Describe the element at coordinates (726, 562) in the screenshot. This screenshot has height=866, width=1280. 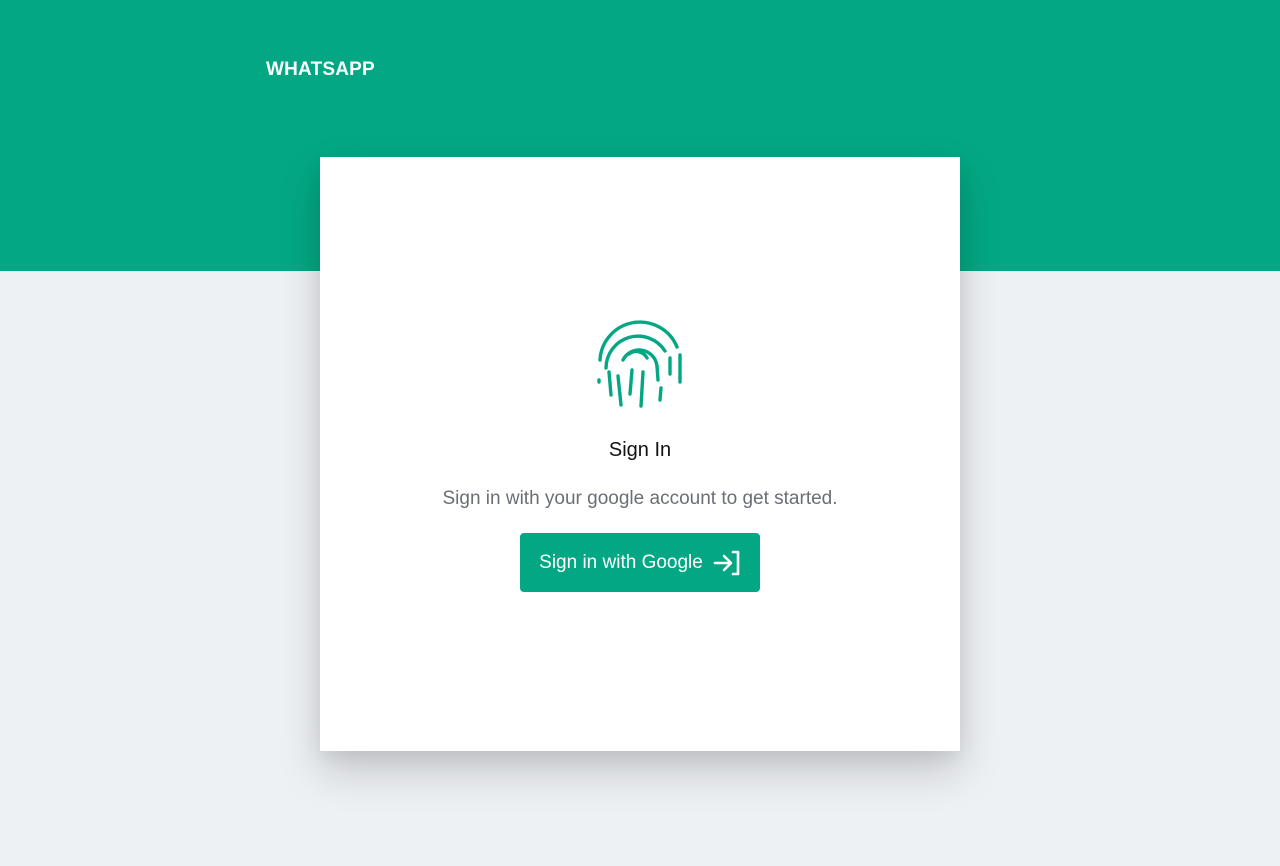
I see `login-arrow-icon` at that location.